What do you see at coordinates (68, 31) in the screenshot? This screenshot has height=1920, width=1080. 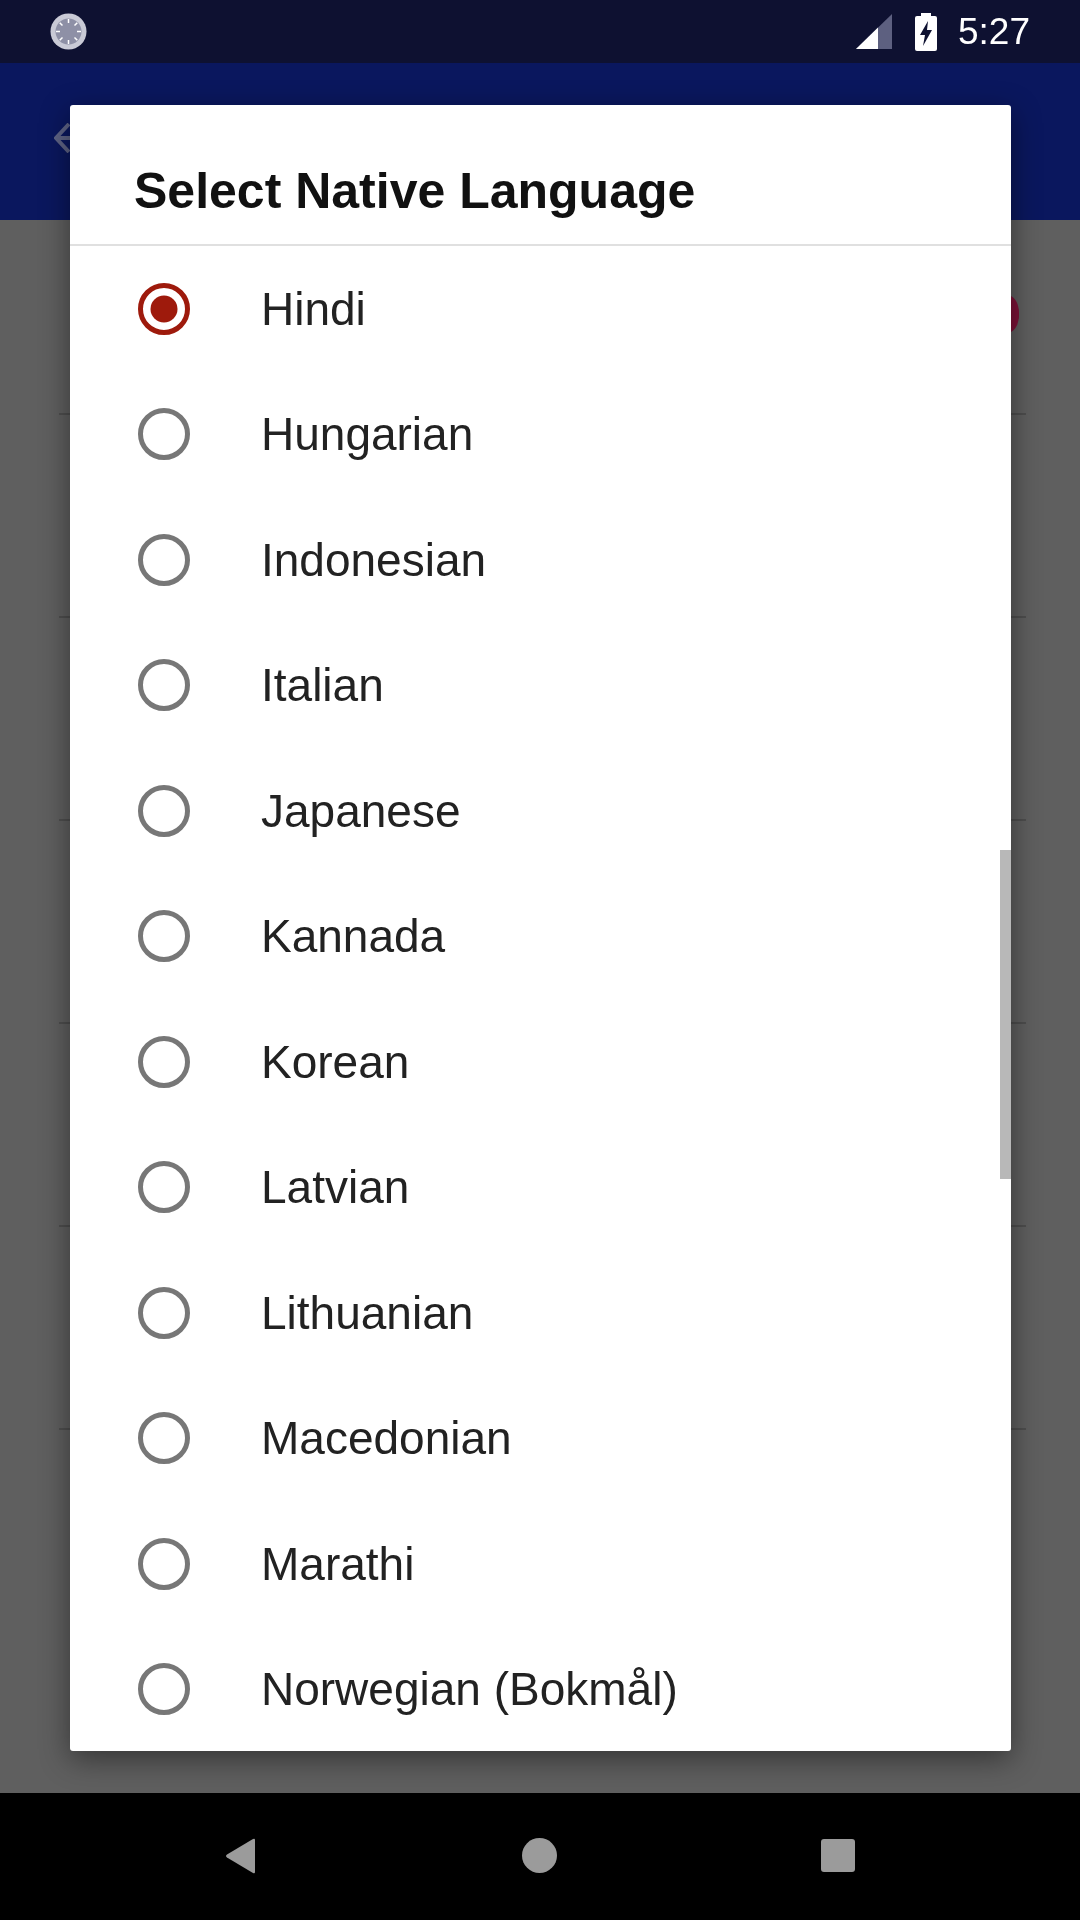 I see `spinner-icon` at bounding box center [68, 31].